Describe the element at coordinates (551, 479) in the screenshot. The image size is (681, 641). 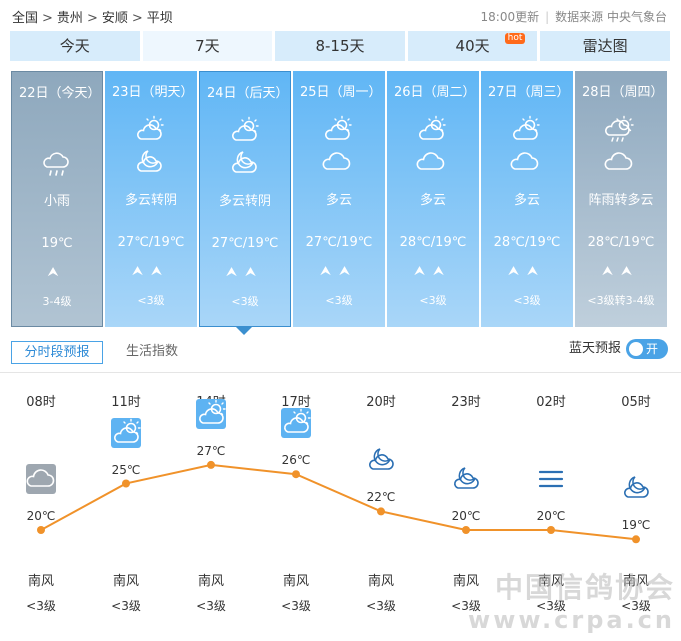
I see `haze-icon` at that location.